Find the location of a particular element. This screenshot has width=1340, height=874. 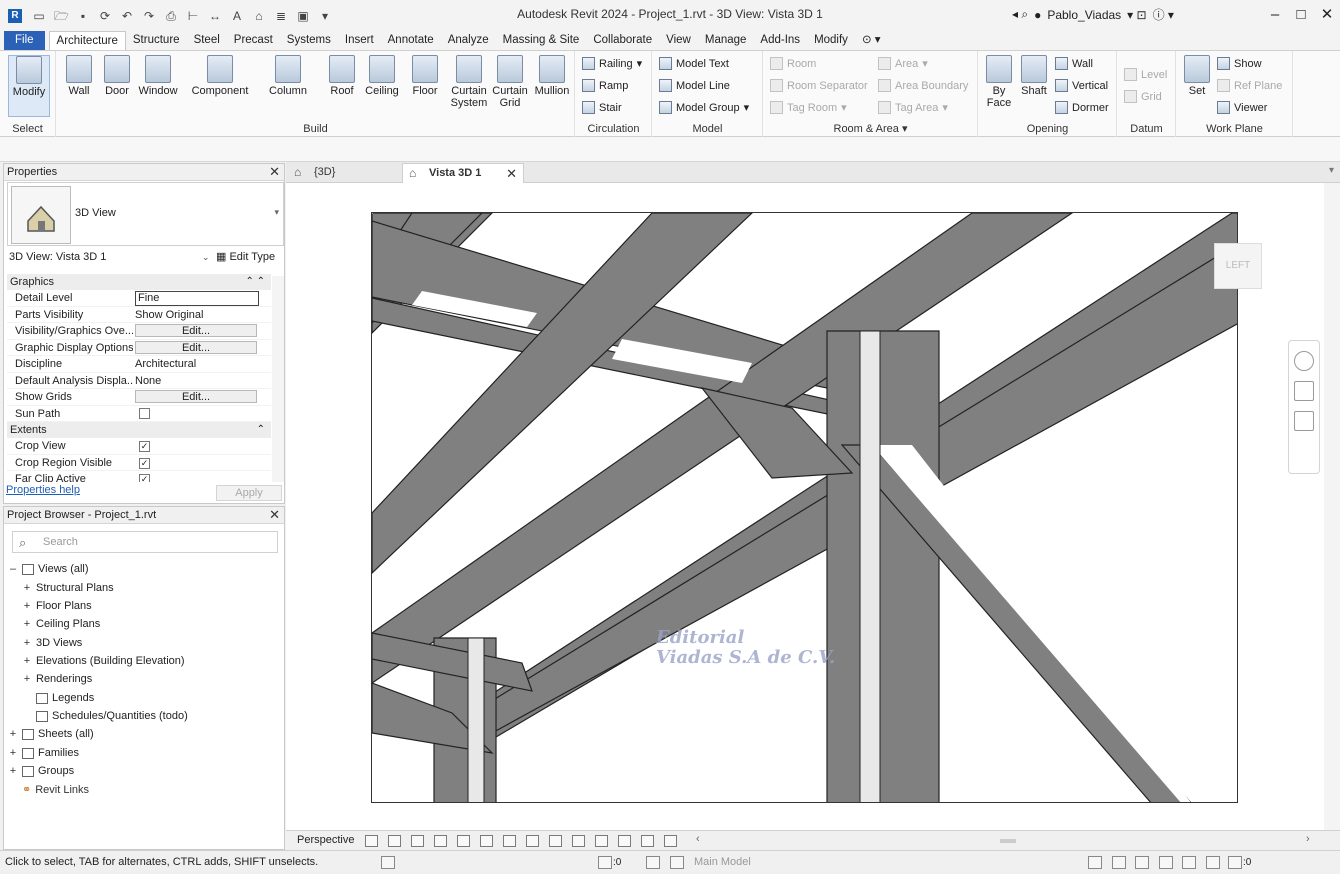

ref-plane-button: Ref Plane is located at coordinates (1249, 85).